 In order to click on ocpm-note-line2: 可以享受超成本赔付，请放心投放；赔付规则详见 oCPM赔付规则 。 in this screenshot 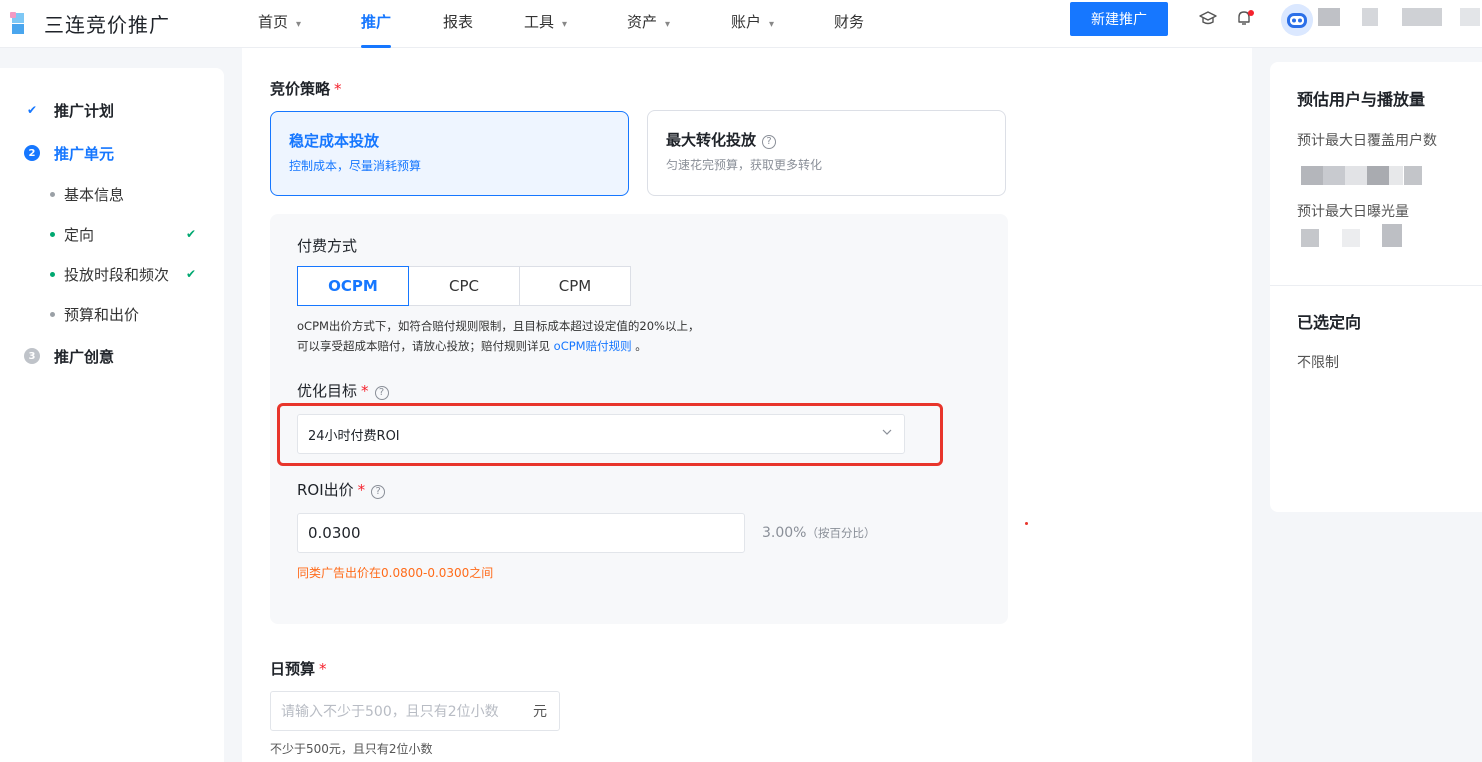, I will do `click(472, 346)`.